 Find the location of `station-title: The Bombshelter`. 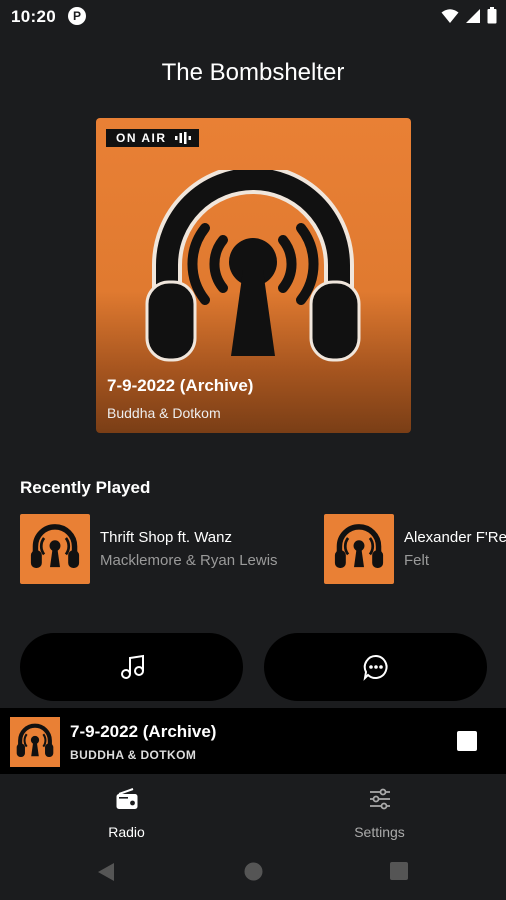

station-title: The Bombshelter is located at coordinates (253, 72).